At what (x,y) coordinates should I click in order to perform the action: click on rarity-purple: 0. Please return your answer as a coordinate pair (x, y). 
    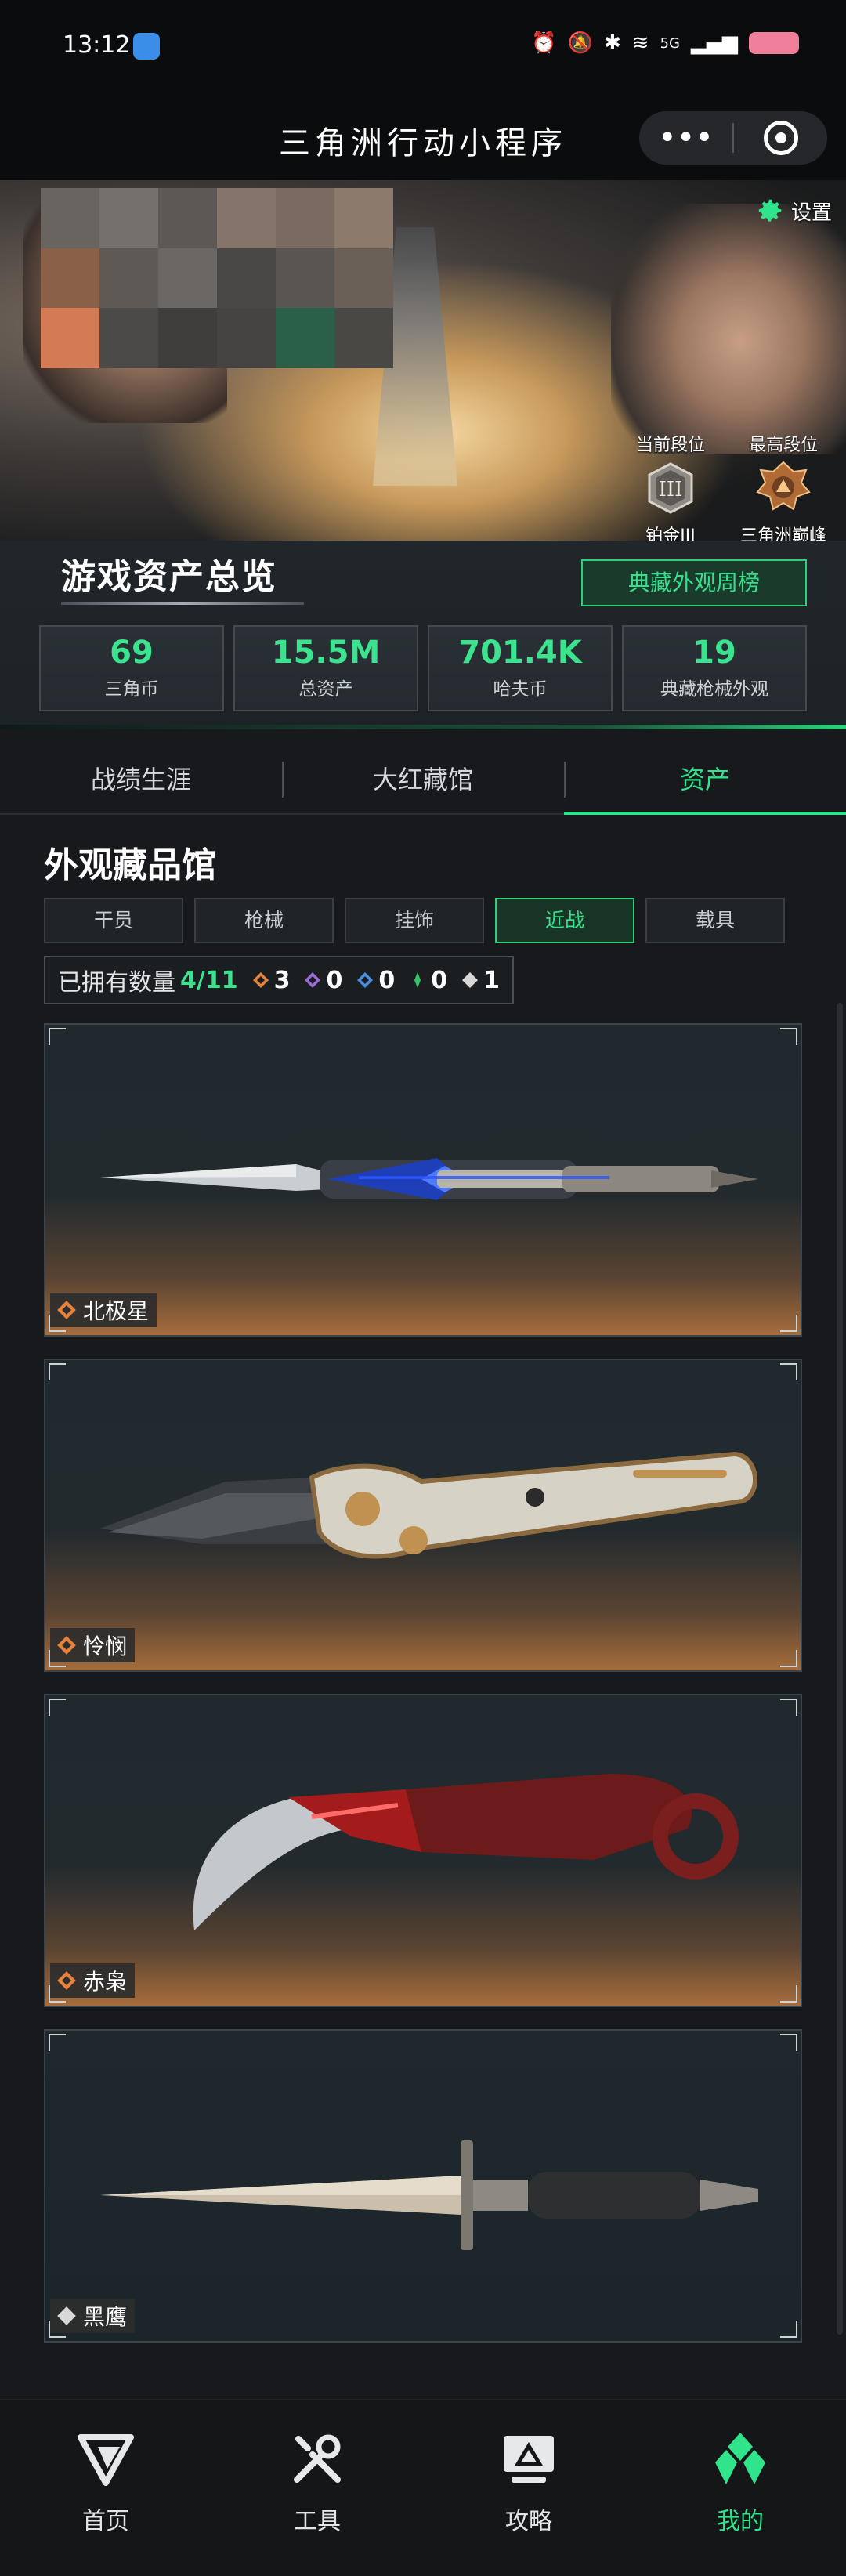
    Looking at the image, I should click on (323, 981).